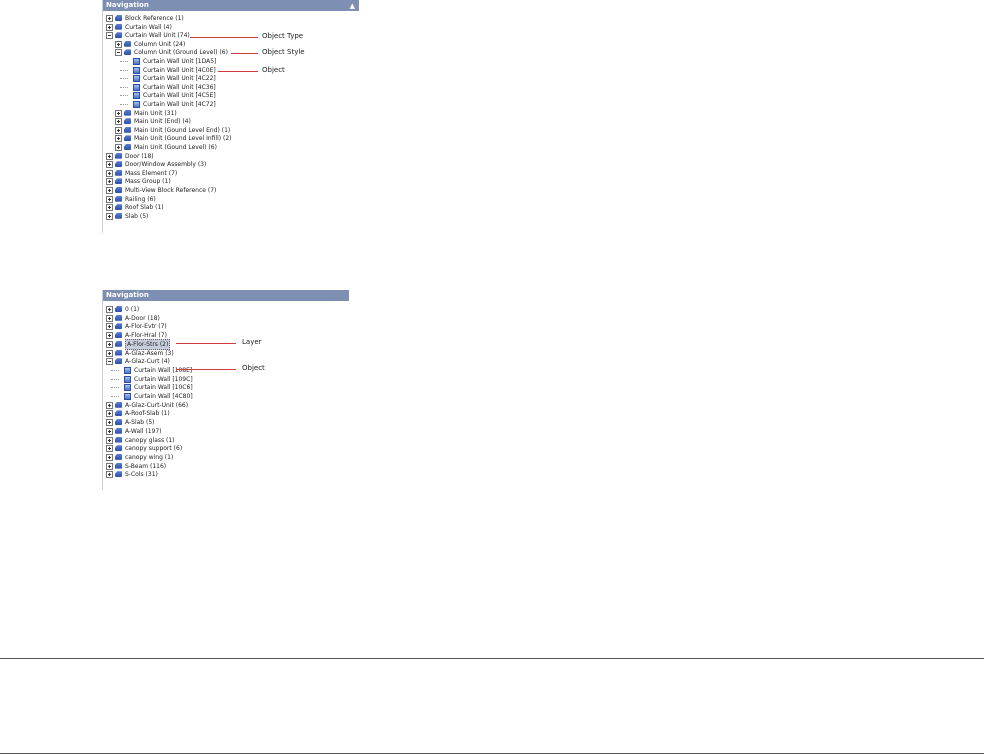  What do you see at coordinates (244, 53) in the screenshot?
I see `callout-line-object-style` at bounding box center [244, 53].